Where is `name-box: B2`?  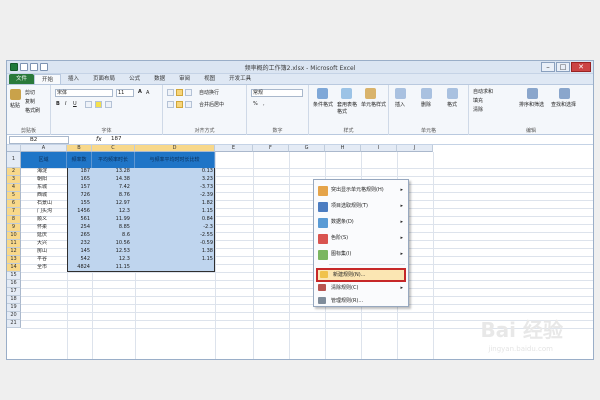 name-box: B2 is located at coordinates (39, 140).